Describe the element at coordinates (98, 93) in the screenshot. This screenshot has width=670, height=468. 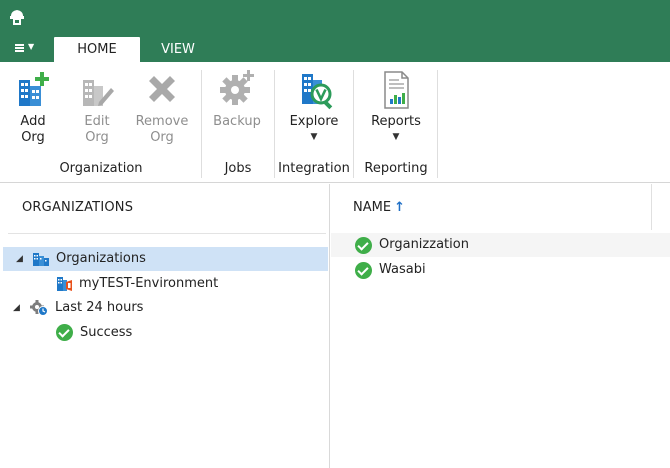
I see `edit-org-icon` at that location.